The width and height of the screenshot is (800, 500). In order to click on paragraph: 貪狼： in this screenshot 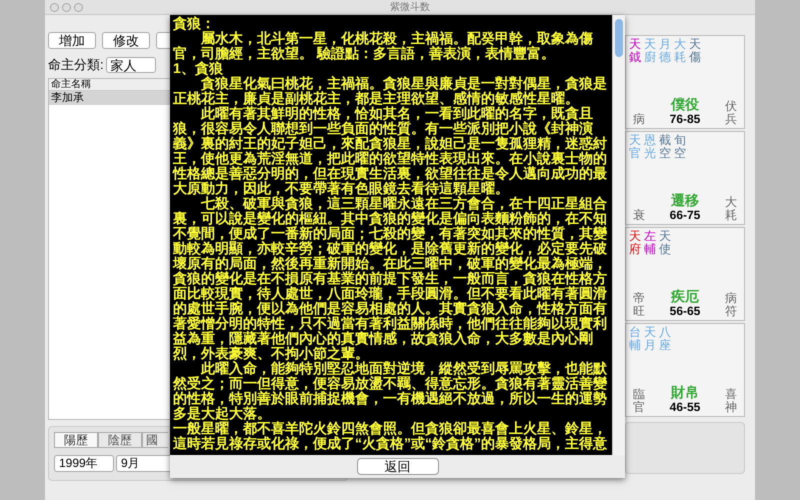, I will do `click(194, 23)`.